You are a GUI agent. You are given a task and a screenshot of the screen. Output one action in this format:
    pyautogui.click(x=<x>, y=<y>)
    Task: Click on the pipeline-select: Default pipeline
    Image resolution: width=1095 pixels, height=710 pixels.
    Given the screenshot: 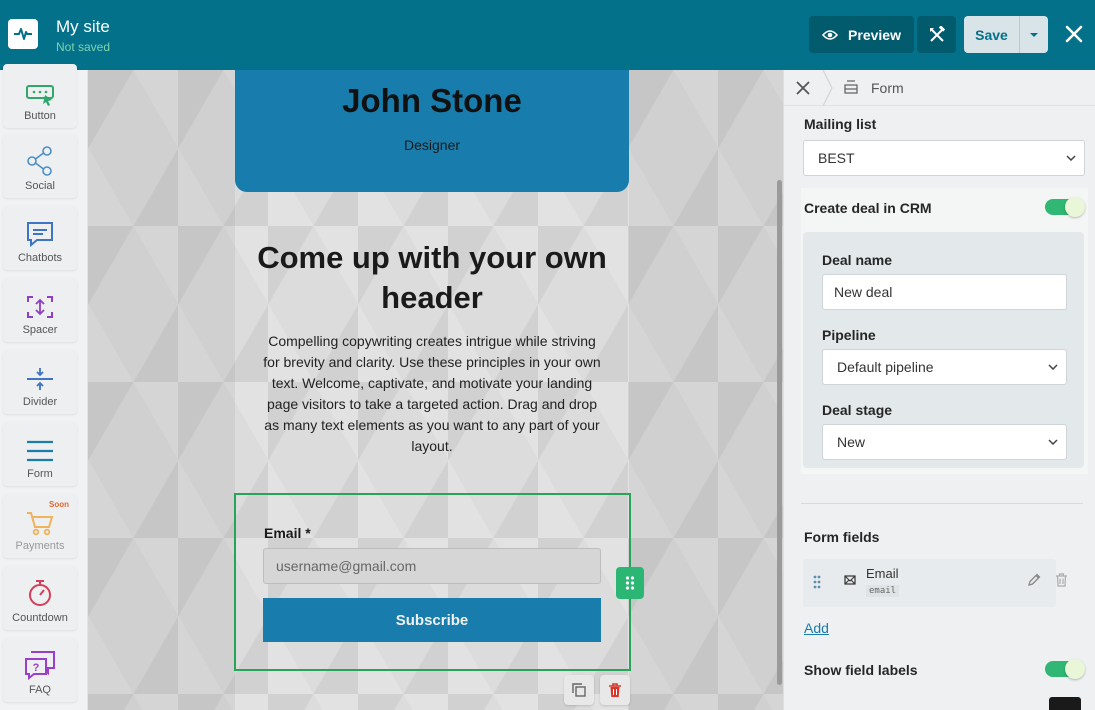 What is the action you would take?
    pyautogui.click(x=944, y=367)
    